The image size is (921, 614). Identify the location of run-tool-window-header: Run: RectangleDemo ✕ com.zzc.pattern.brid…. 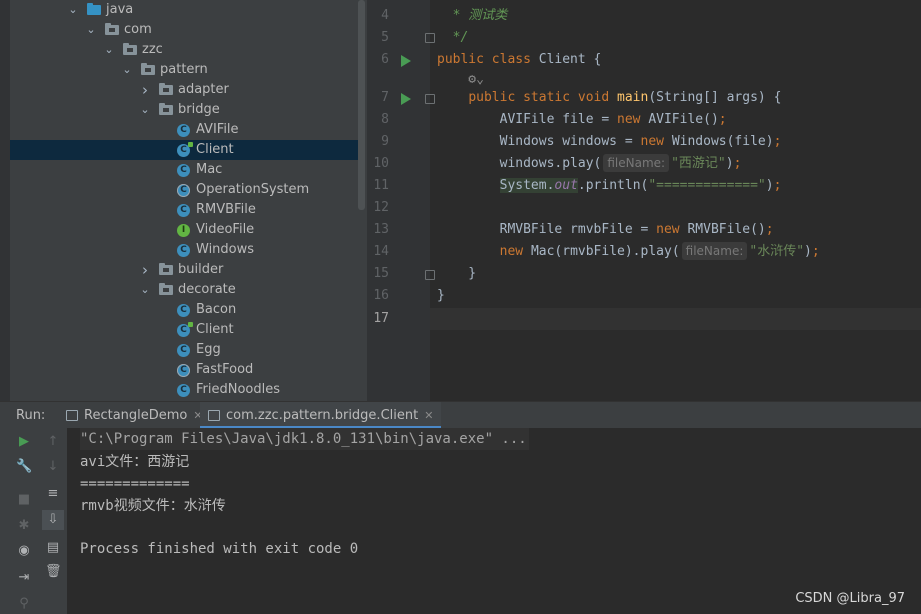
(460, 415).